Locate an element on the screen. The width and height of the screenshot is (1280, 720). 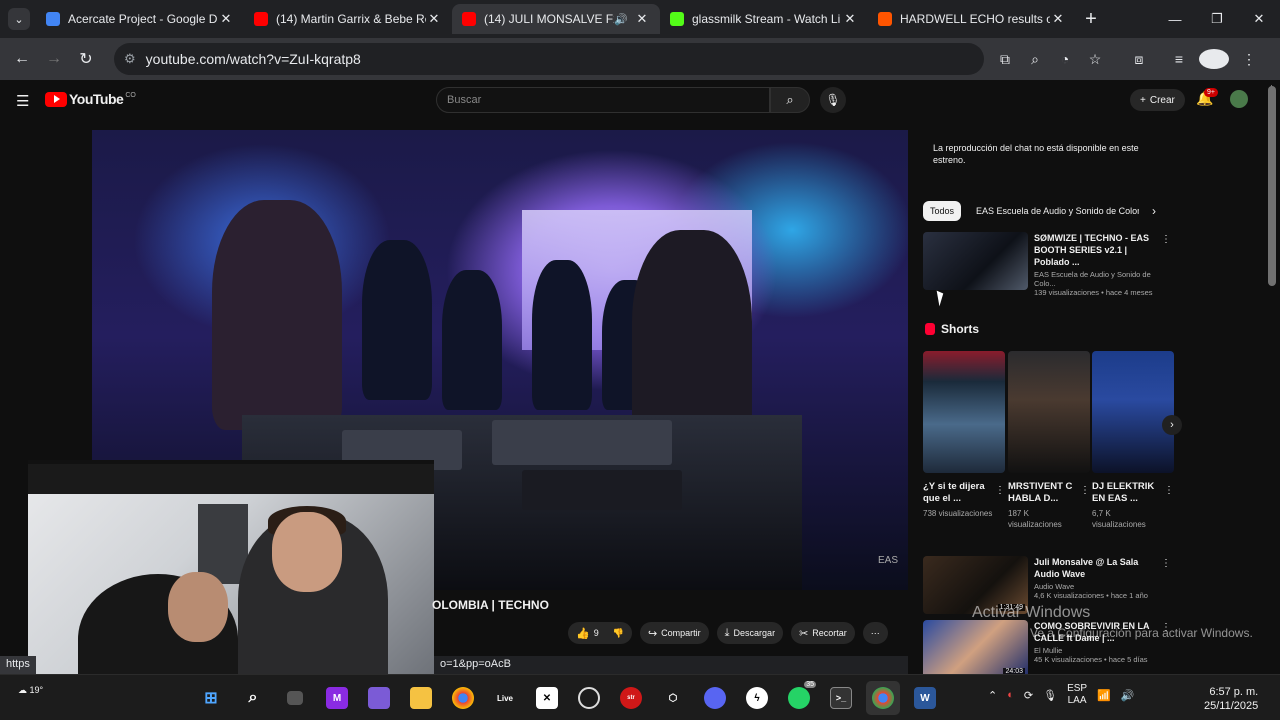
performance-icon: ◔ is located at coordinates (1065, 59).